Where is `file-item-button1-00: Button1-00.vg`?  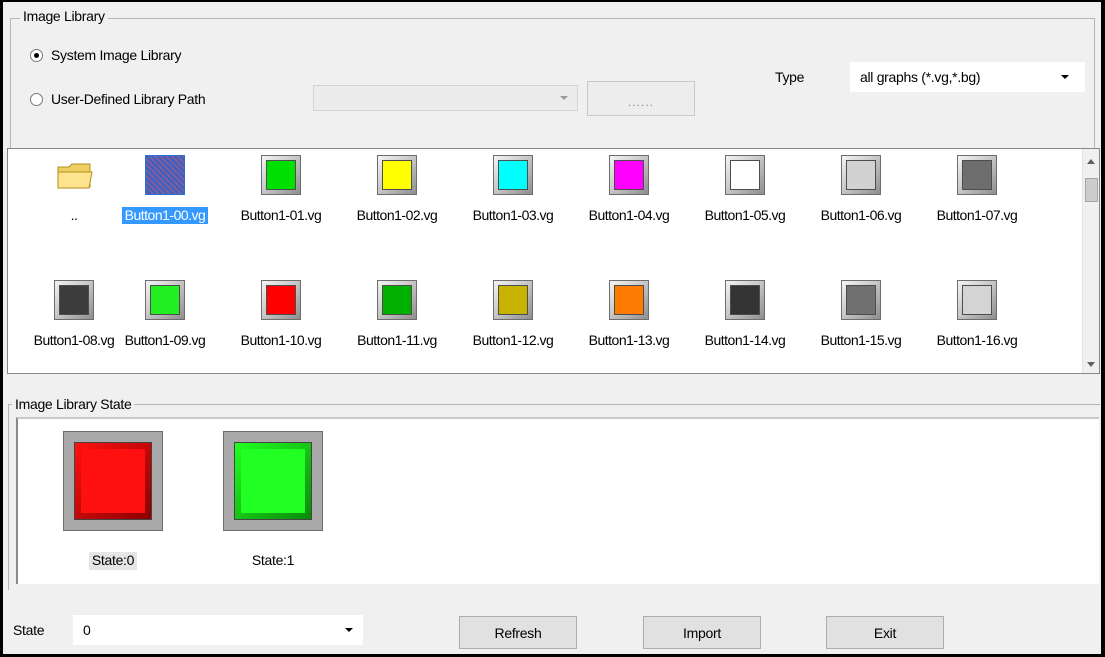 file-item-button1-00: Button1-00.vg is located at coordinates (165, 199).